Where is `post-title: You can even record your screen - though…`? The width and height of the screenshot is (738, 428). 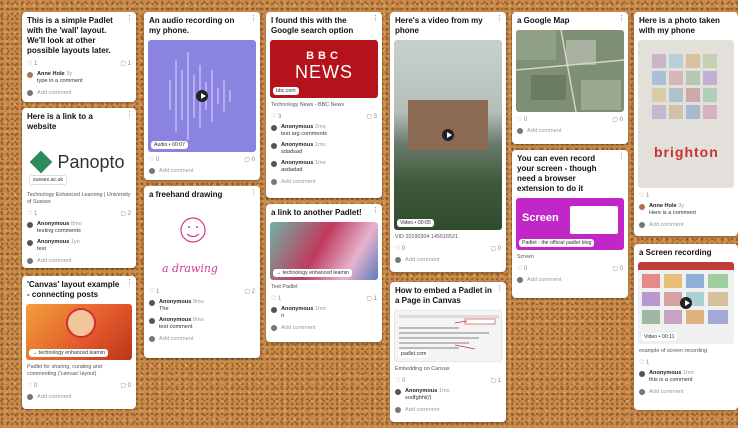
post-title: You can even record your screen - though… is located at coordinates (557, 173).